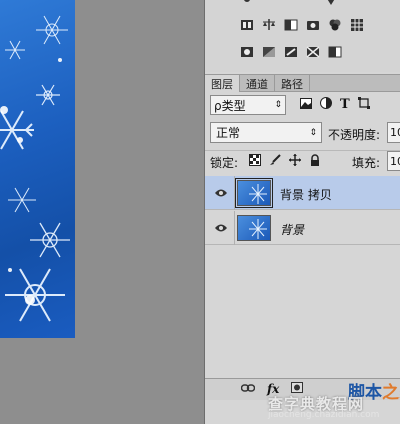 Image resolution: width=400 pixels, height=424 pixels. I want to click on color-balance-icon, so click(269, 25).